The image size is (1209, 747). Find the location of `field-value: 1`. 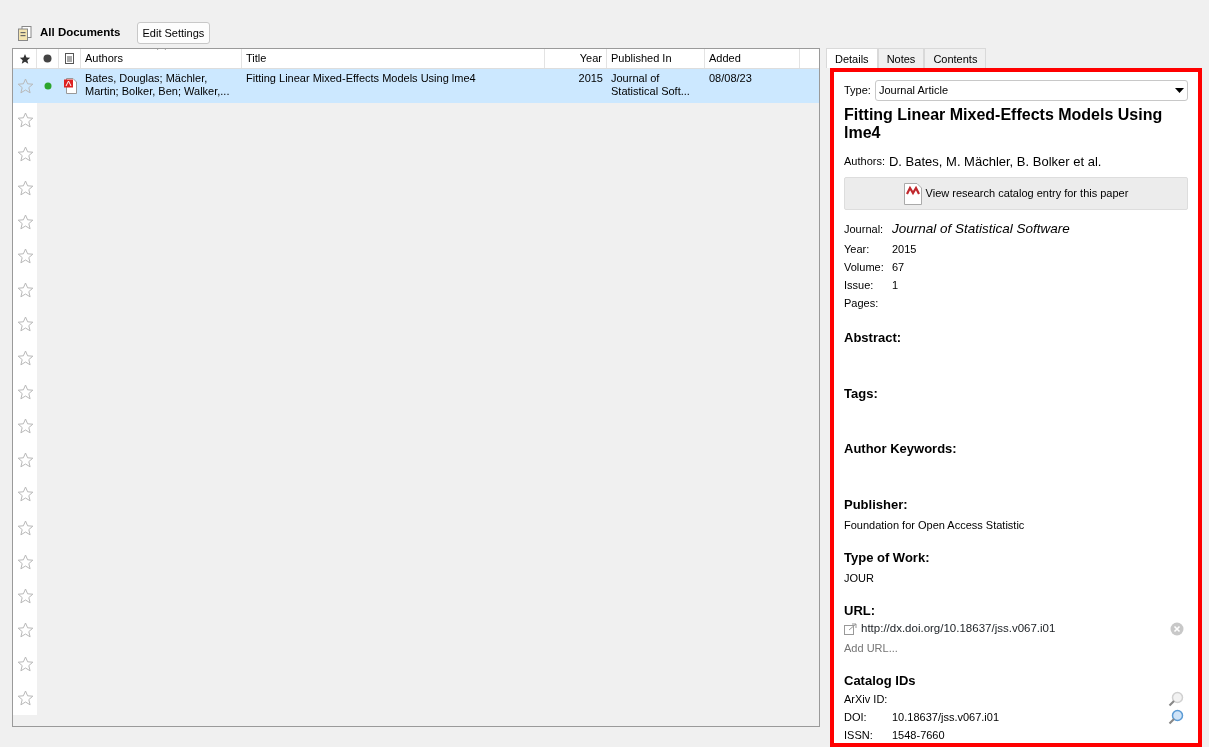

field-value: 1 is located at coordinates (895, 285).